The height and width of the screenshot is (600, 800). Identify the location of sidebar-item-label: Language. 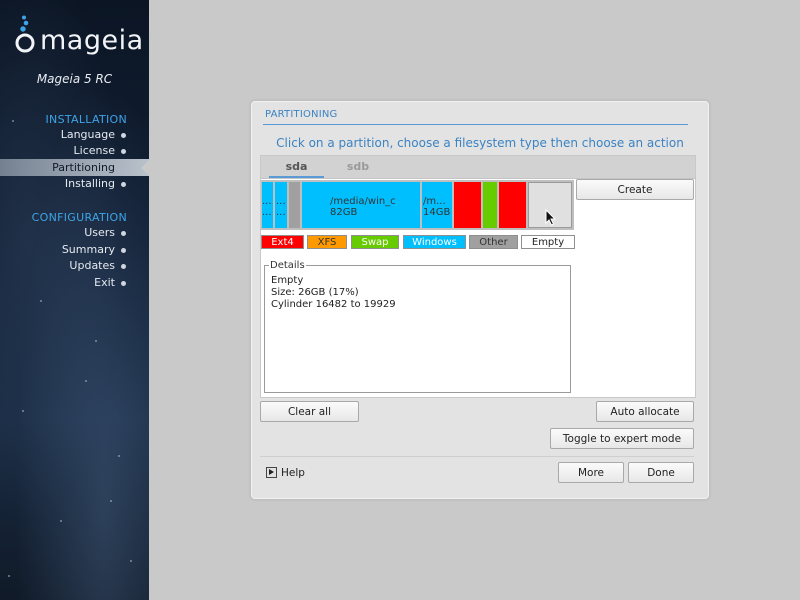
(87, 134).